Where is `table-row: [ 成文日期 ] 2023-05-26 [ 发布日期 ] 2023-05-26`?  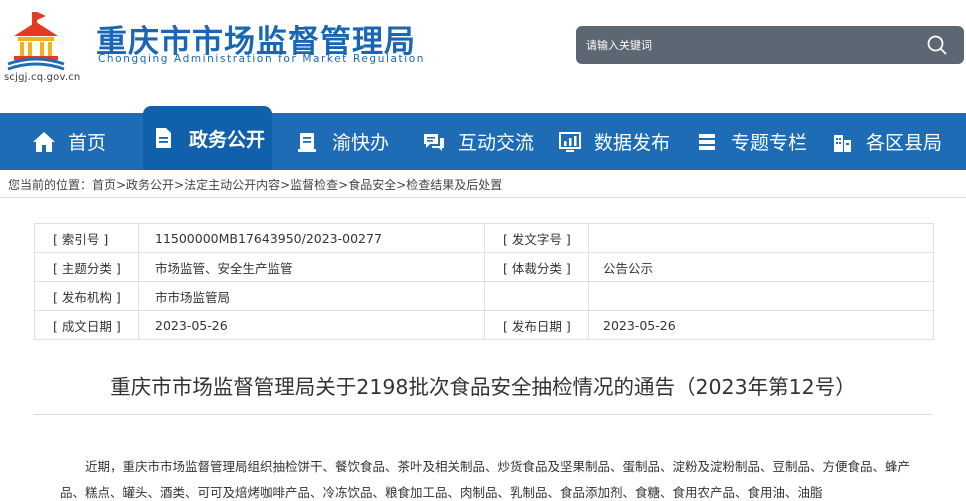 table-row: [ 成文日期 ] 2023-05-26 [ 发布日期 ] 2023-05-26 is located at coordinates (484, 325).